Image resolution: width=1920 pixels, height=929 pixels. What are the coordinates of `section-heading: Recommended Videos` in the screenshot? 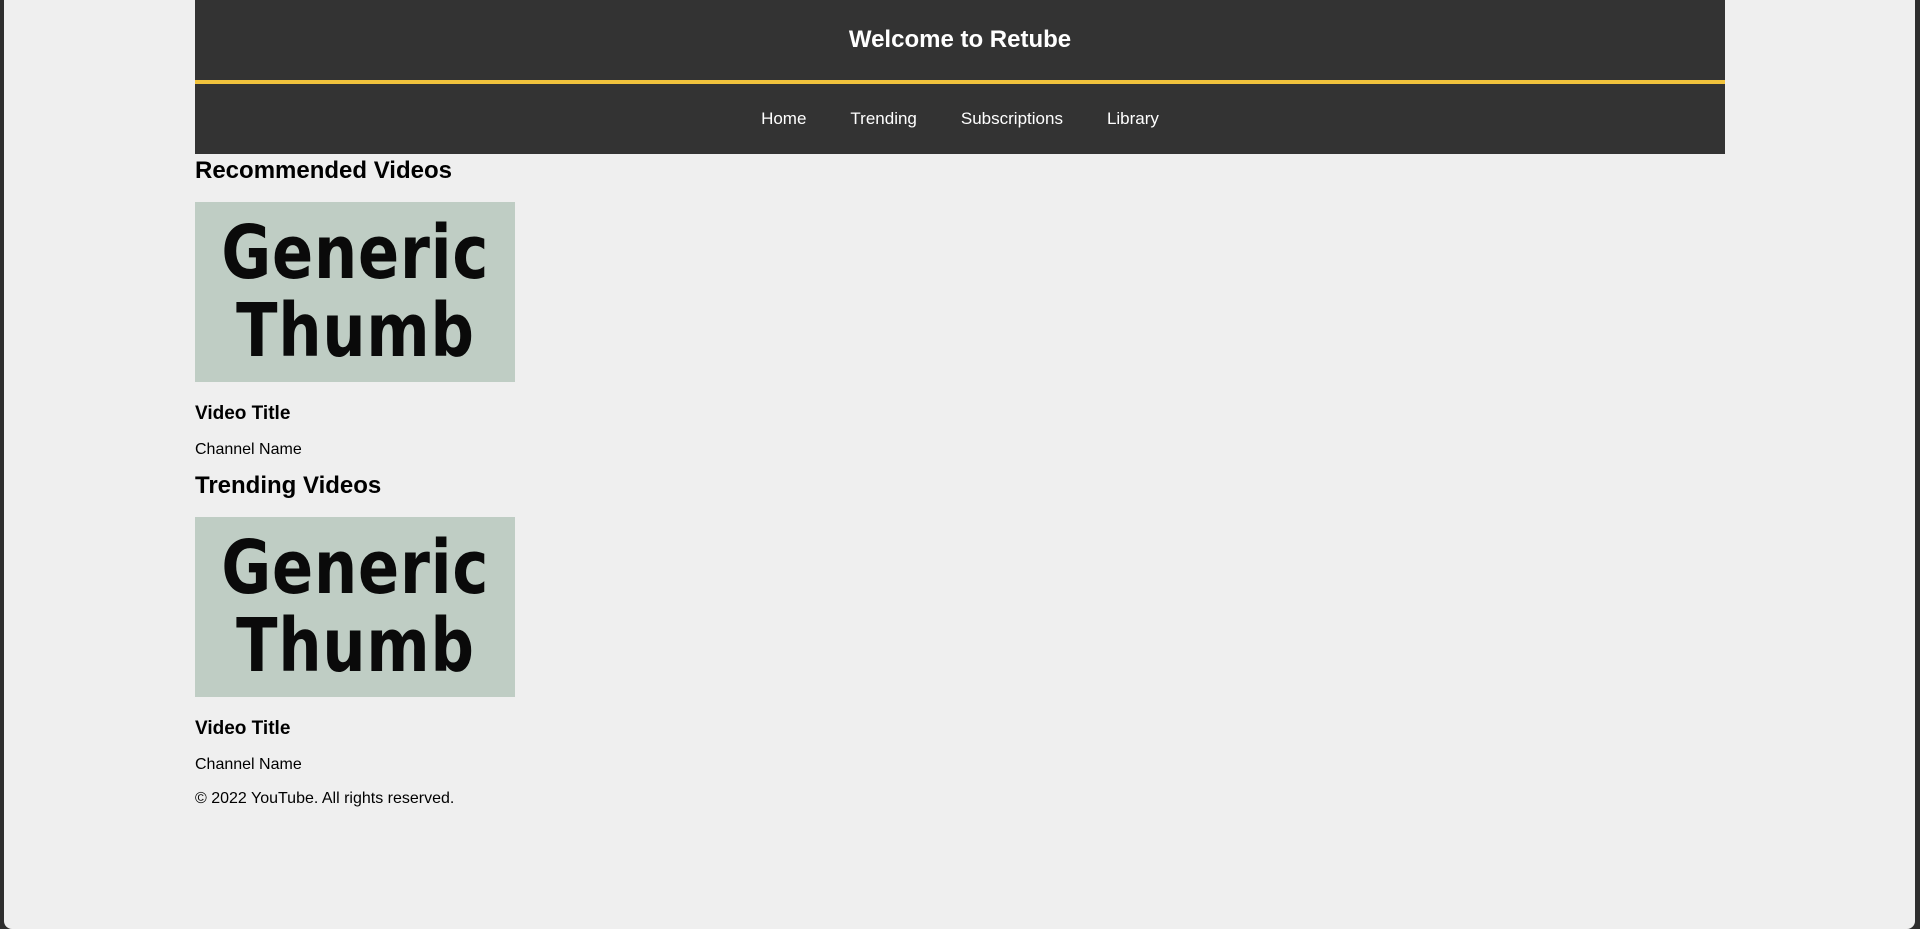 It's located at (323, 170).